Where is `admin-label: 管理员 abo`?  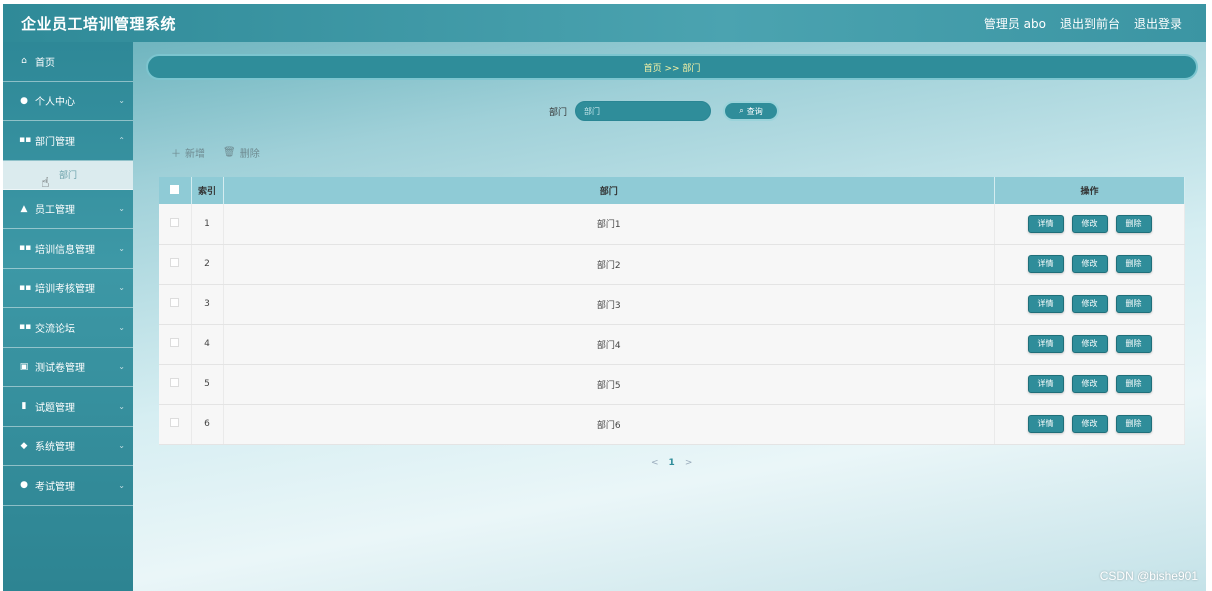 admin-label: 管理员 abo is located at coordinates (1014, 23).